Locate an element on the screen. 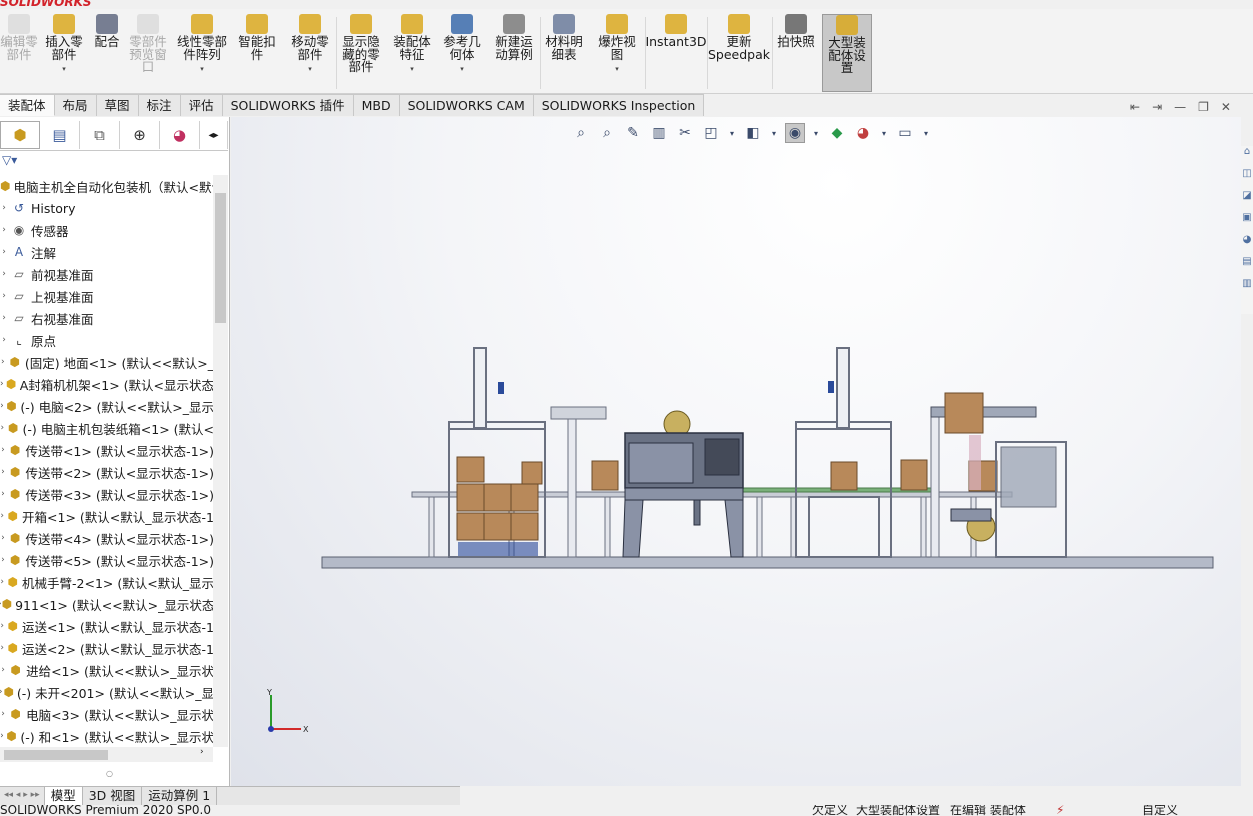 The width and height of the screenshot is (1253, 816). tree-item: › ⬢ (-) 电脑<2> (默认<<默认>_显示 is located at coordinates (107, 406).